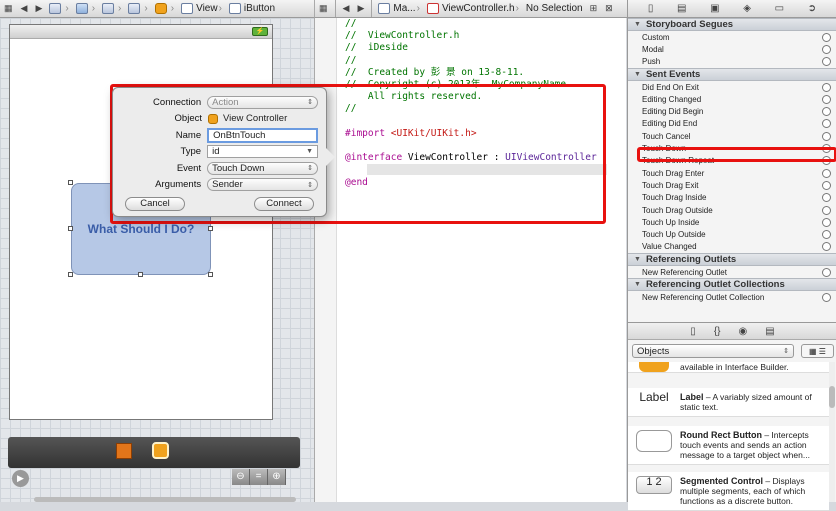 The image size is (836, 511). What do you see at coordinates (473, 8) in the screenshot?
I see `crumb-file: ViewController.h ›` at bounding box center [473, 8].